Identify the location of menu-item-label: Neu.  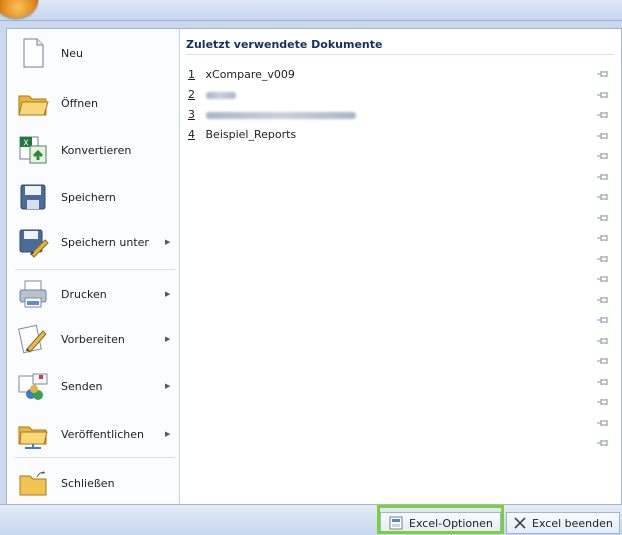
(72, 53).